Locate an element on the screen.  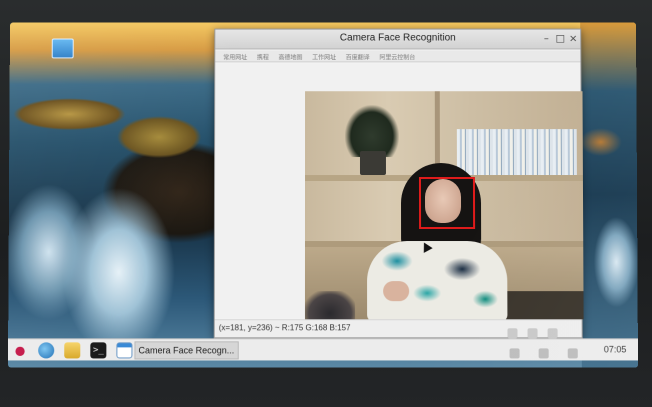
background-bookmarks-bar: 常用网址 携程 高德地图 工作网址 百度翻译 阿里云控制台 is located at coordinates (397, 56).